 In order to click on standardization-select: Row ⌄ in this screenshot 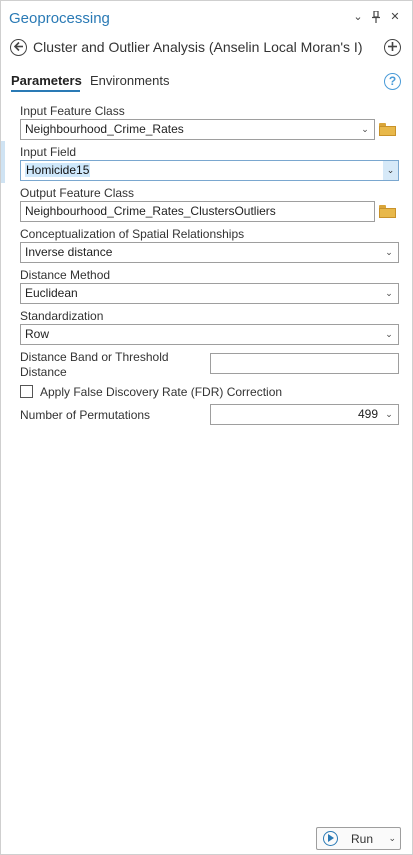, I will do `click(209, 334)`.